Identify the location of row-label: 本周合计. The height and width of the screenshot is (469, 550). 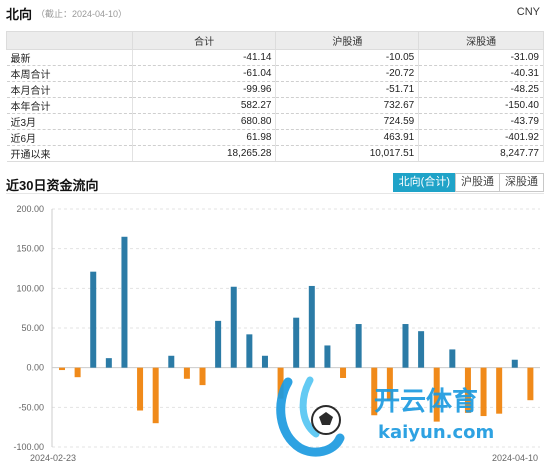
(69, 73).